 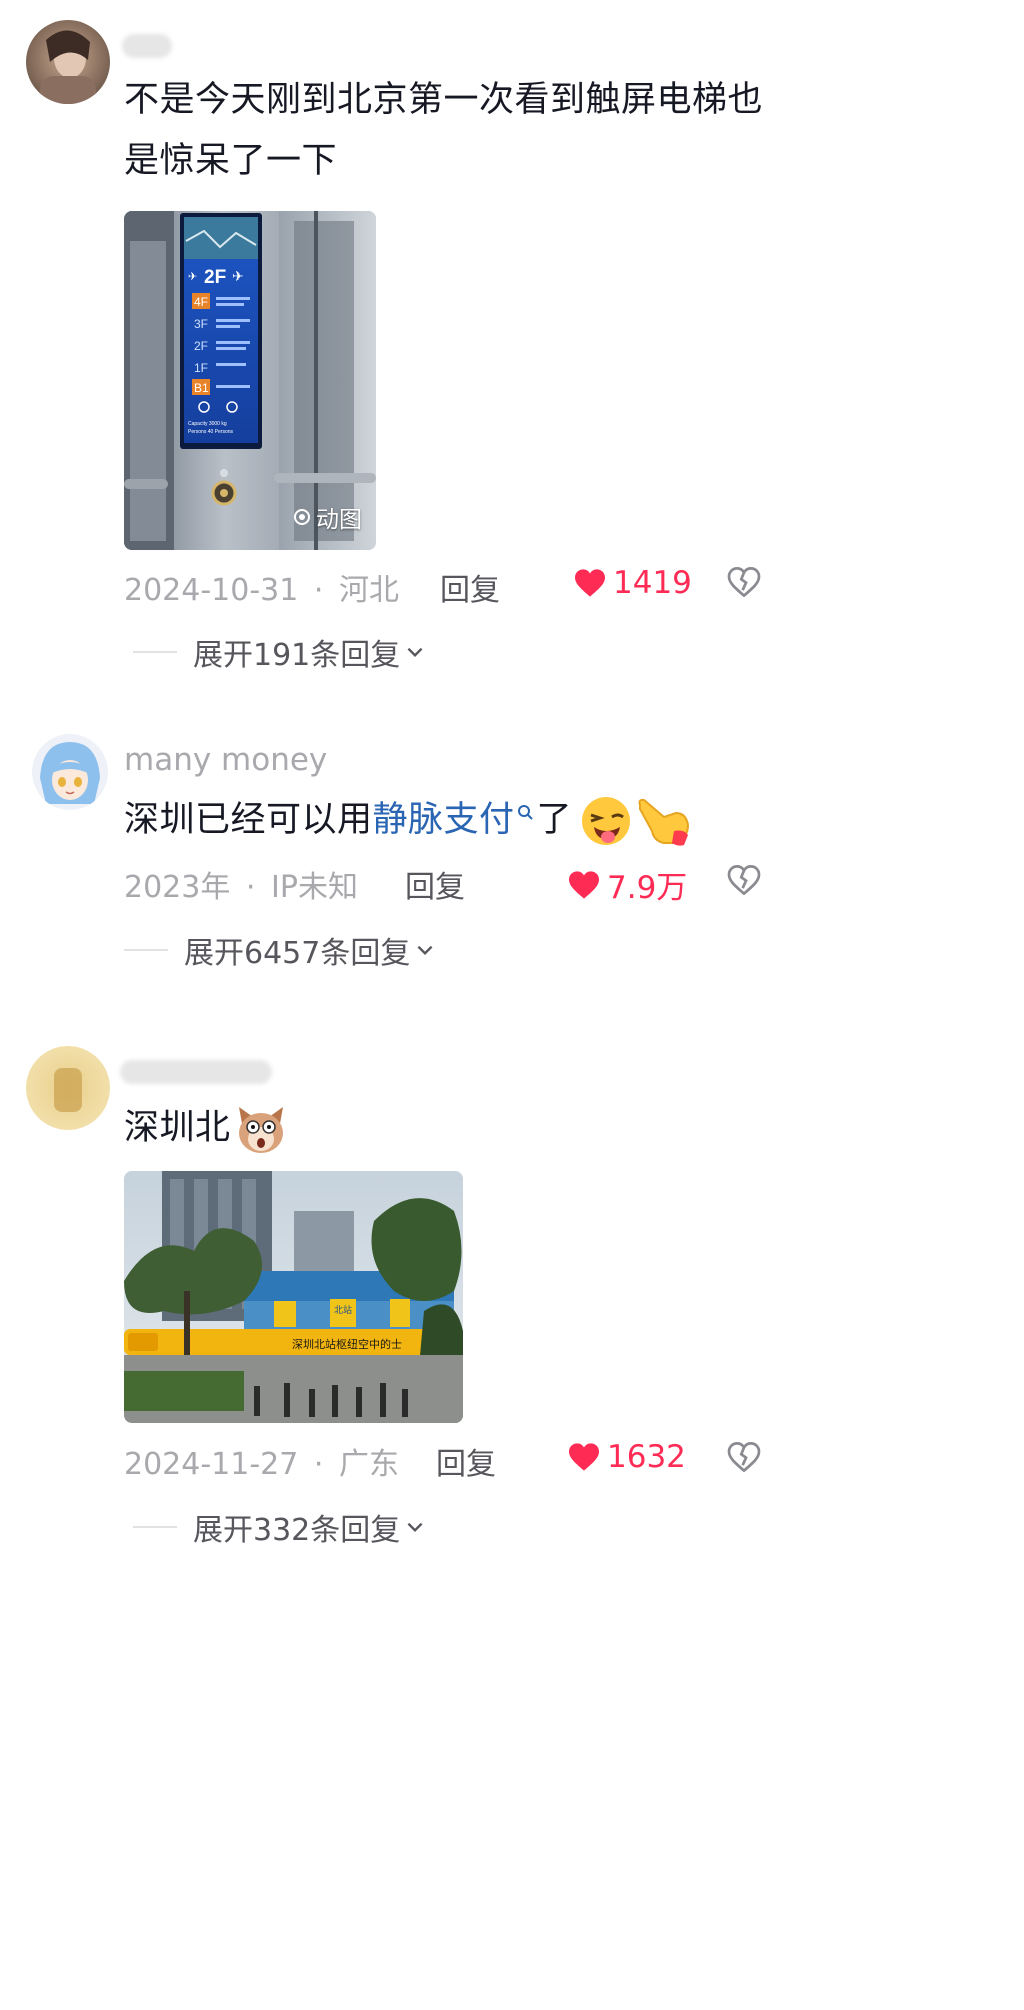 I want to click on comment-text-part: 深圳已经可以用, so click(x=248, y=820).